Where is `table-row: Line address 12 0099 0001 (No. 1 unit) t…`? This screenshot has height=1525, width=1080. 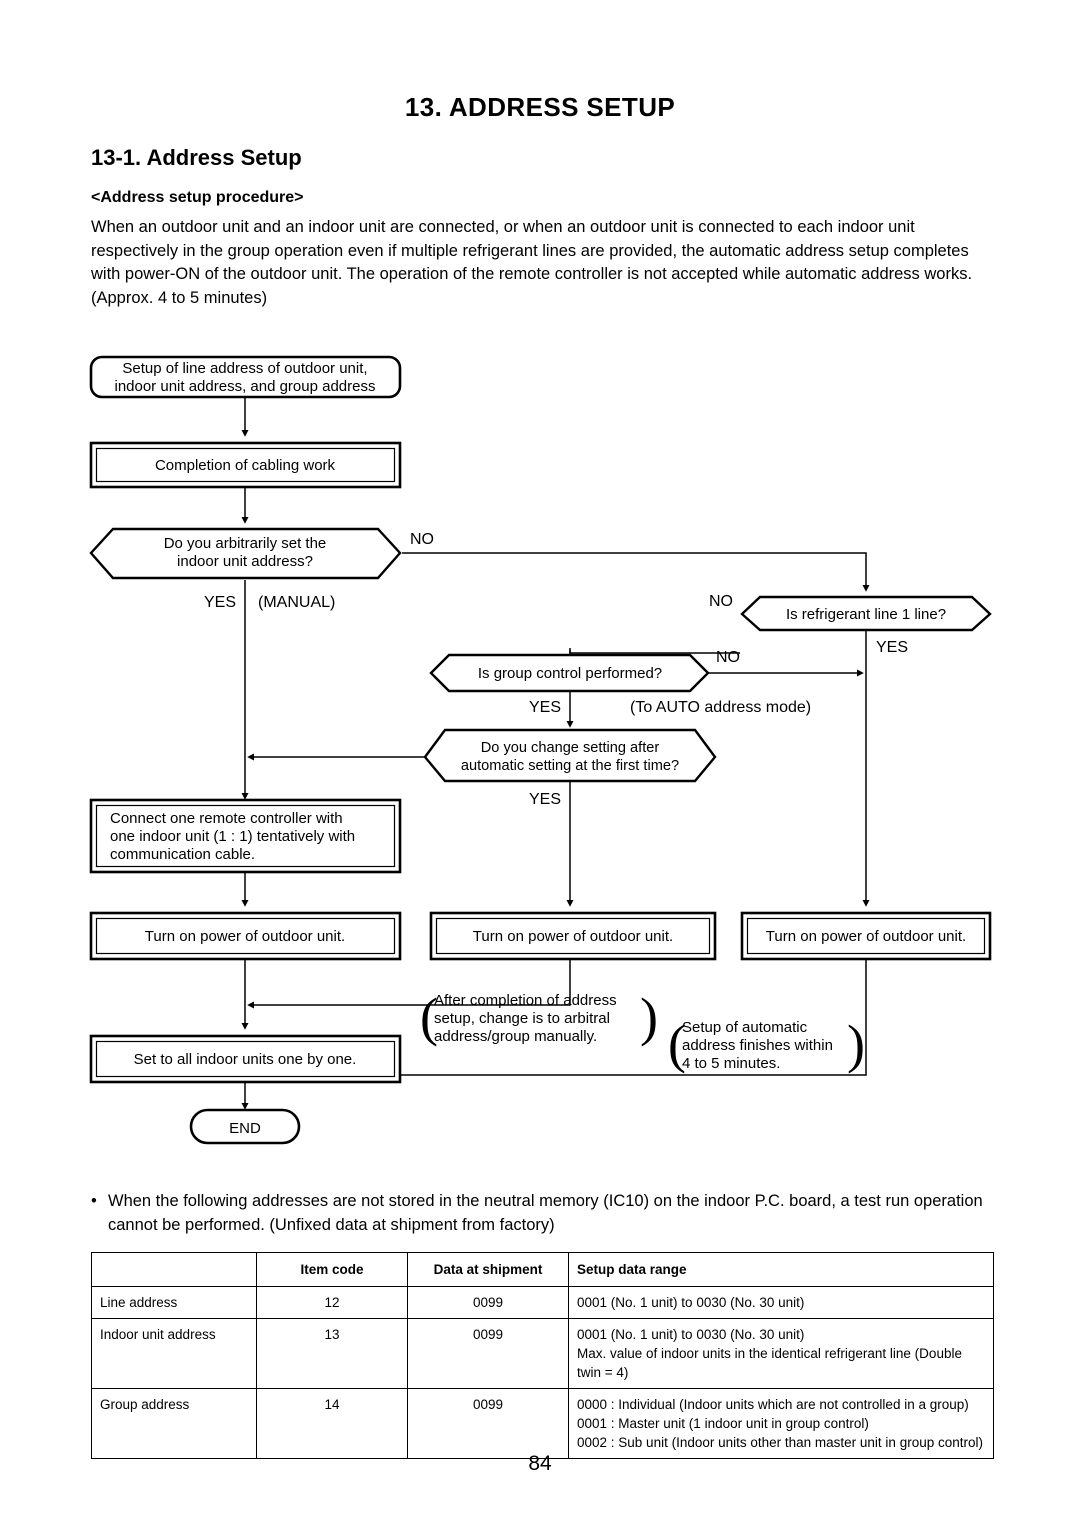 table-row: Line address 12 0099 0001 (No. 1 unit) t… is located at coordinates (542, 1302).